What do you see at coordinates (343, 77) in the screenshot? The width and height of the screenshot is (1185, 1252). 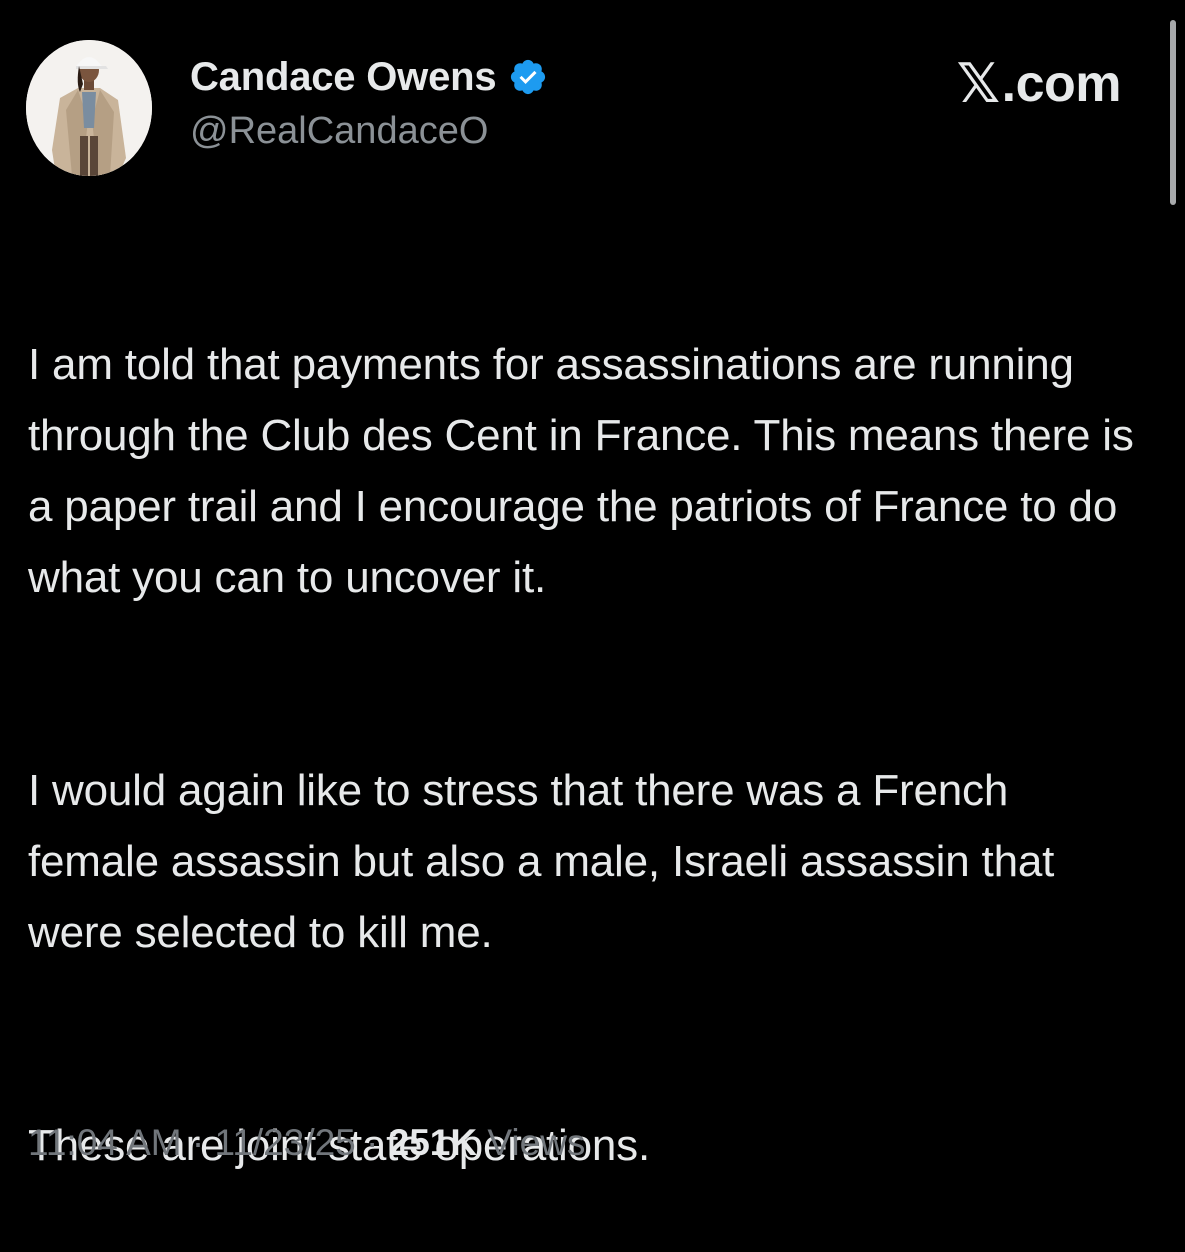 I see `display-name: Candace Owens` at bounding box center [343, 77].